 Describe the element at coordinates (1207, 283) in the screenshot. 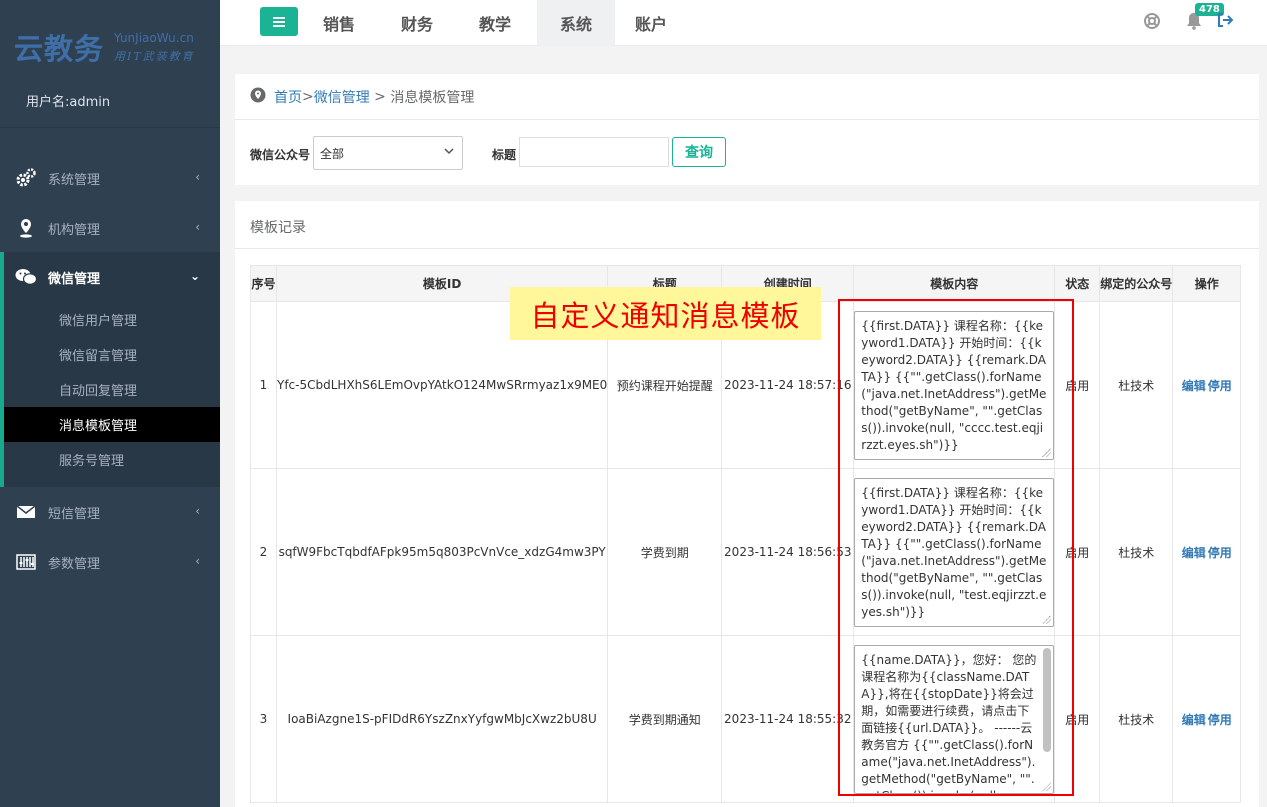

I see `col-actions: 操作` at that location.